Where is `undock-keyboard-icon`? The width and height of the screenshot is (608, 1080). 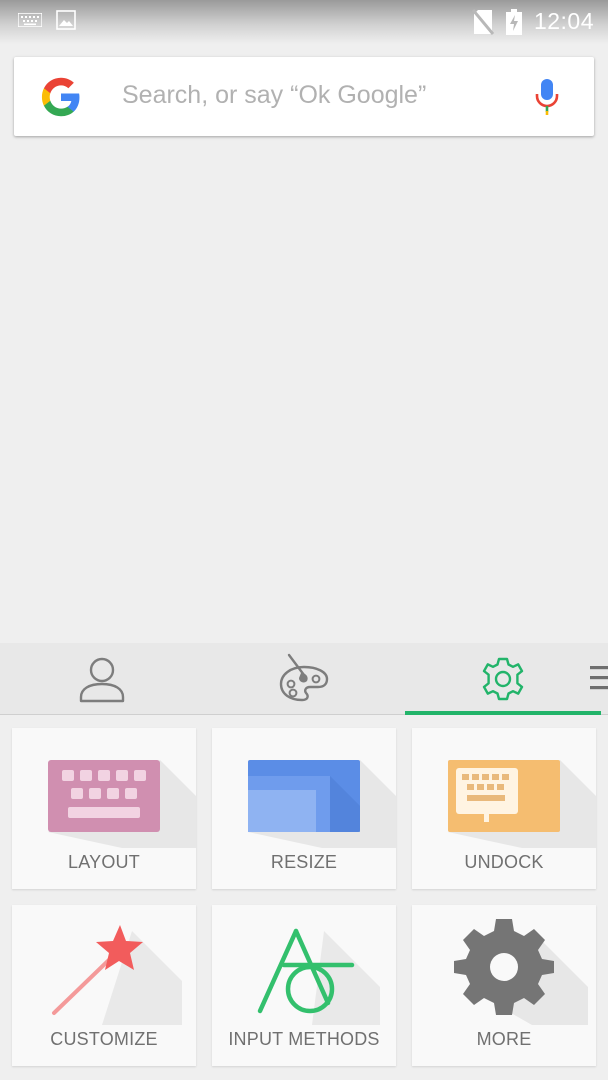 undock-keyboard-icon is located at coordinates (522, 804).